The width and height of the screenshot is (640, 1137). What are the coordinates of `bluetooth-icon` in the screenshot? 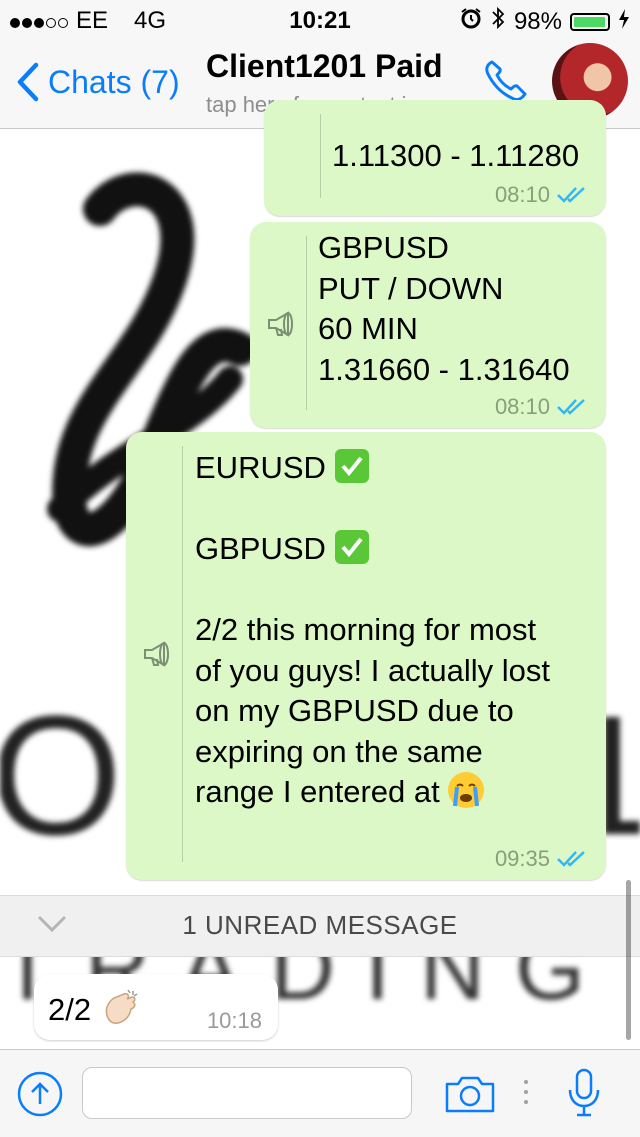 It's located at (498, 21).